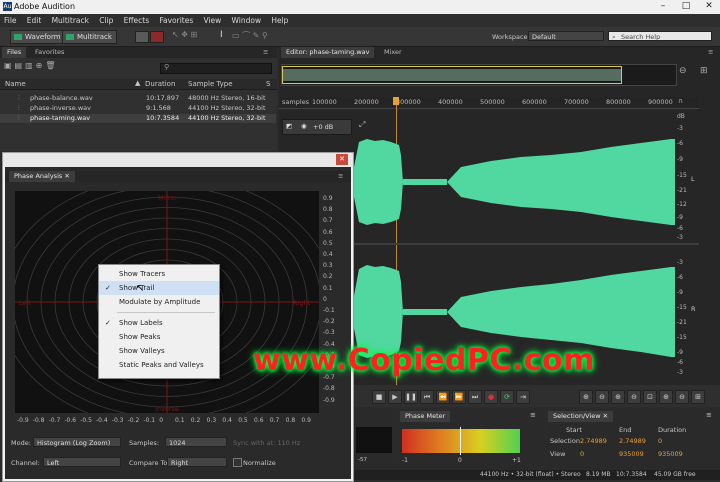 This screenshot has width=720, height=482. I want to click on loop-icon: ⟳, so click(507, 397).